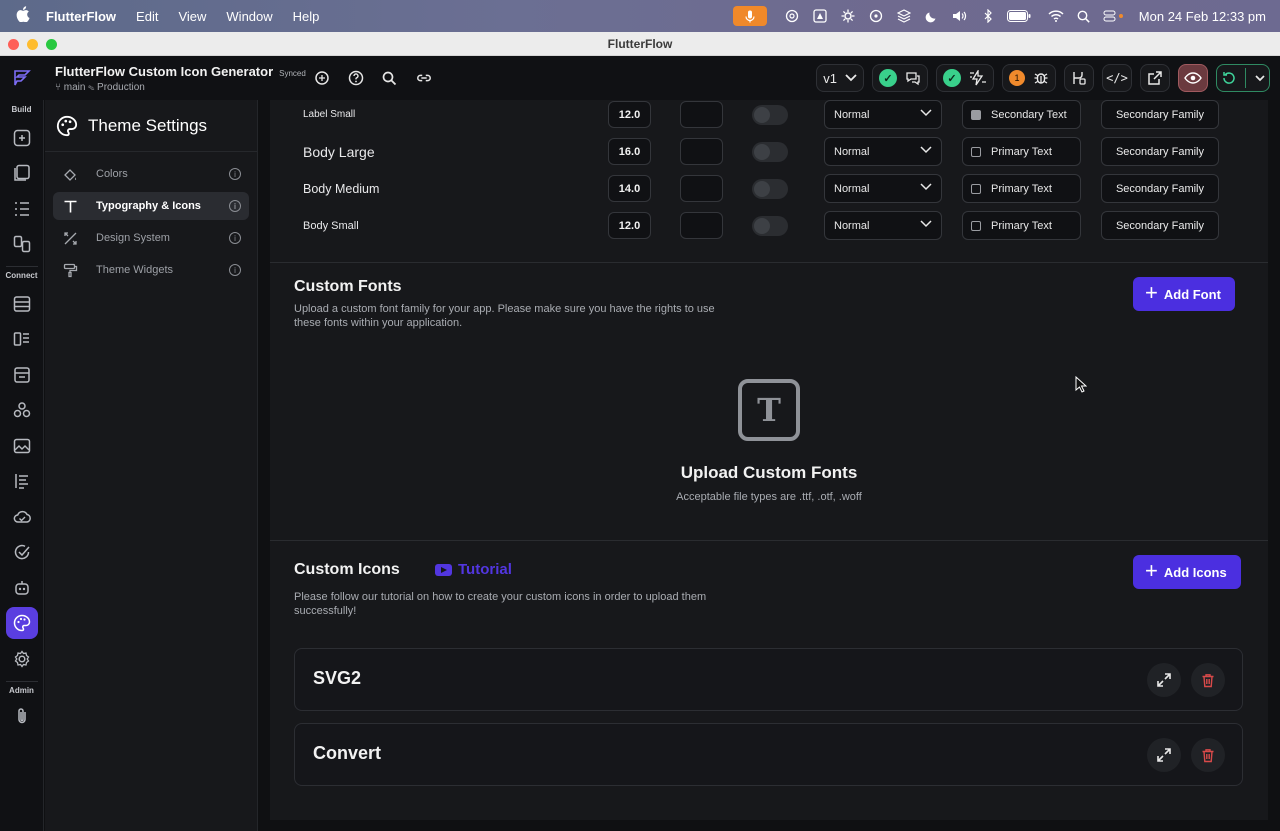  Describe the element at coordinates (22, 659) in the screenshot. I see `rail-settings` at that location.